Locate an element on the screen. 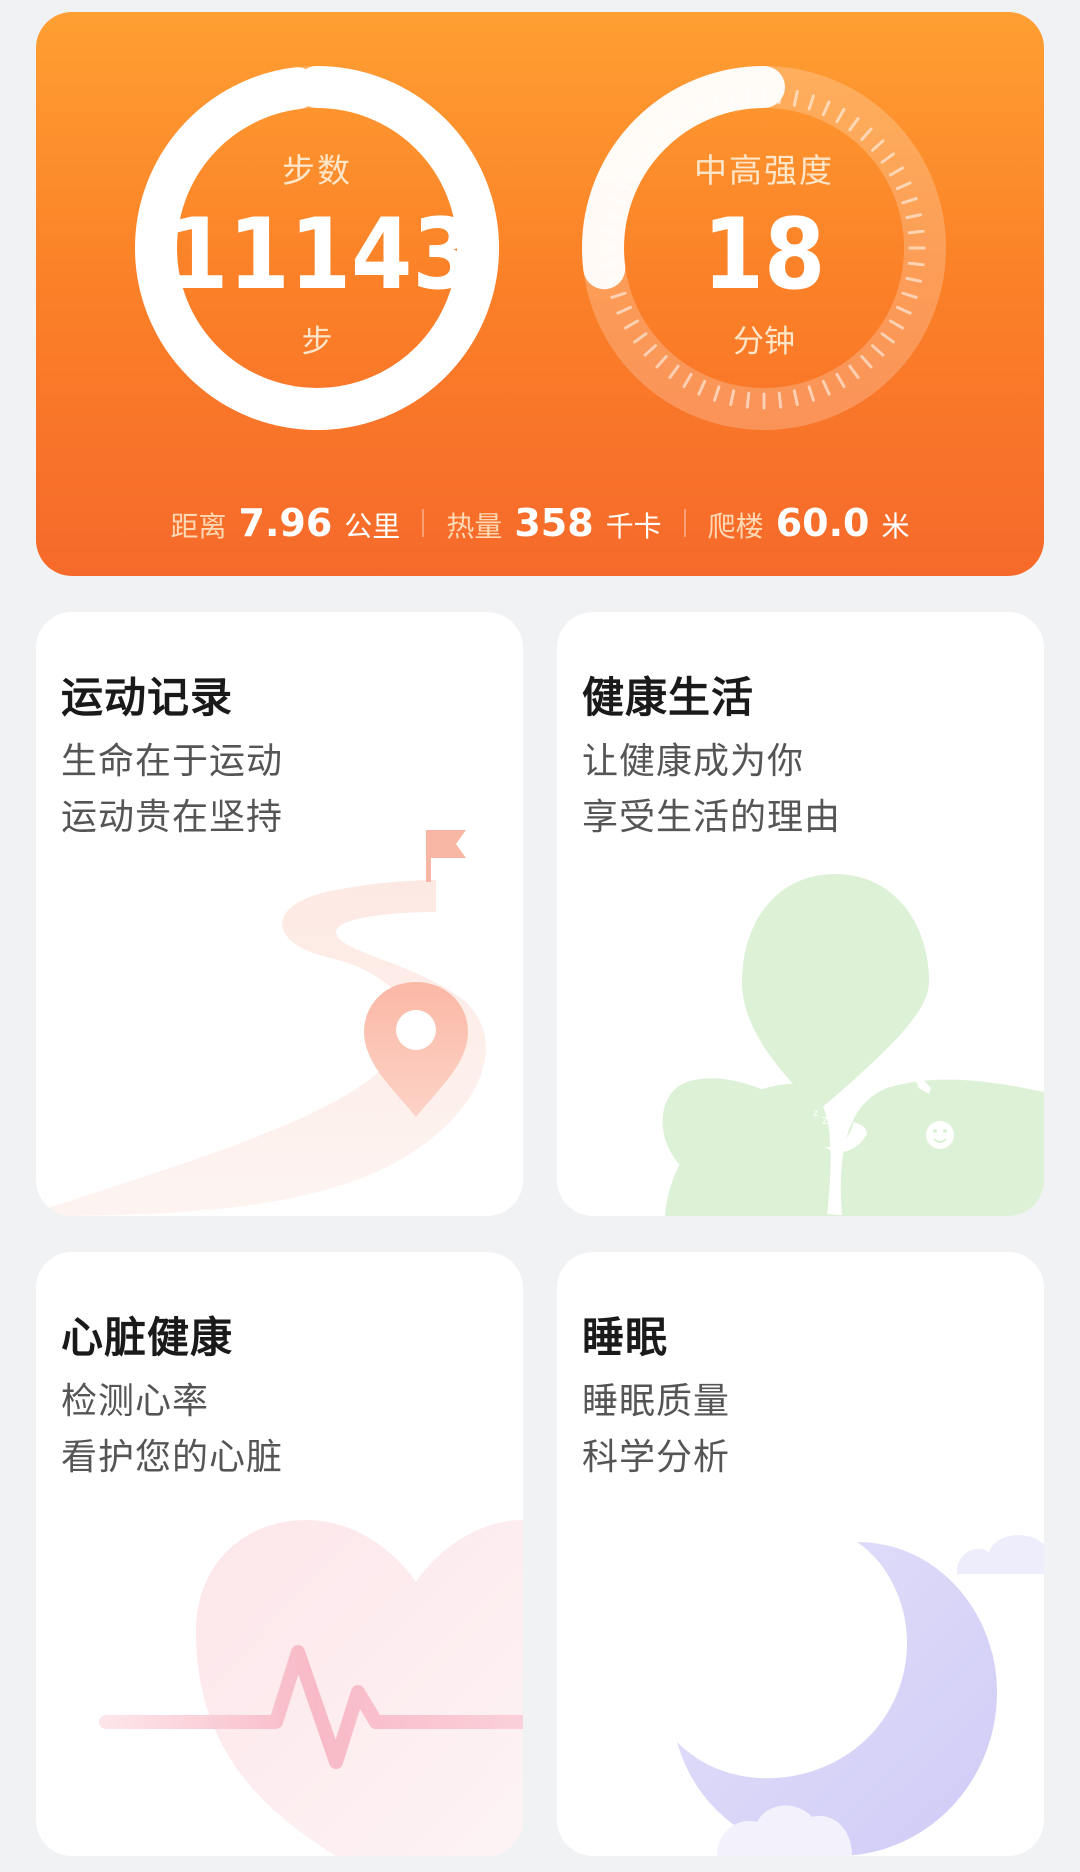 This screenshot has width=1080, height=1872. steps-text-group: 步数 11143 步 is located at coordinates (320, 252).